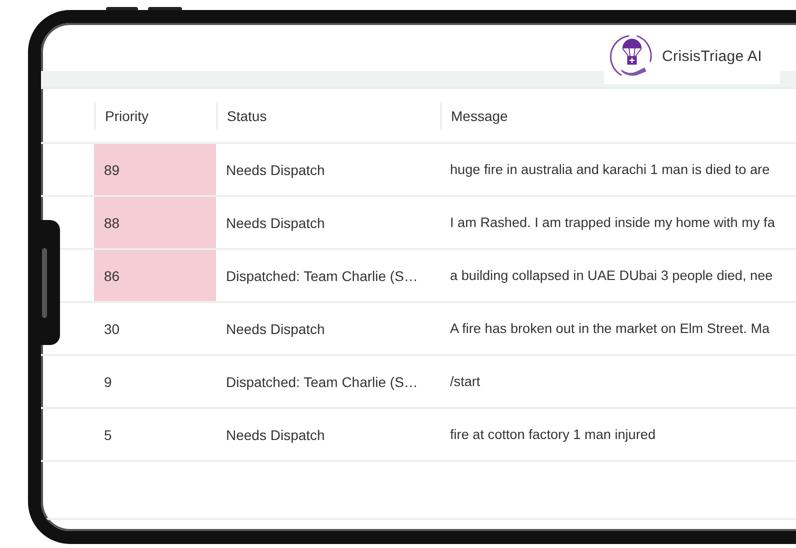  What do you see at coordinates (465, 382) in the screenshot?
I see `message-cell-text: /start` at bounding box center [465, 382].